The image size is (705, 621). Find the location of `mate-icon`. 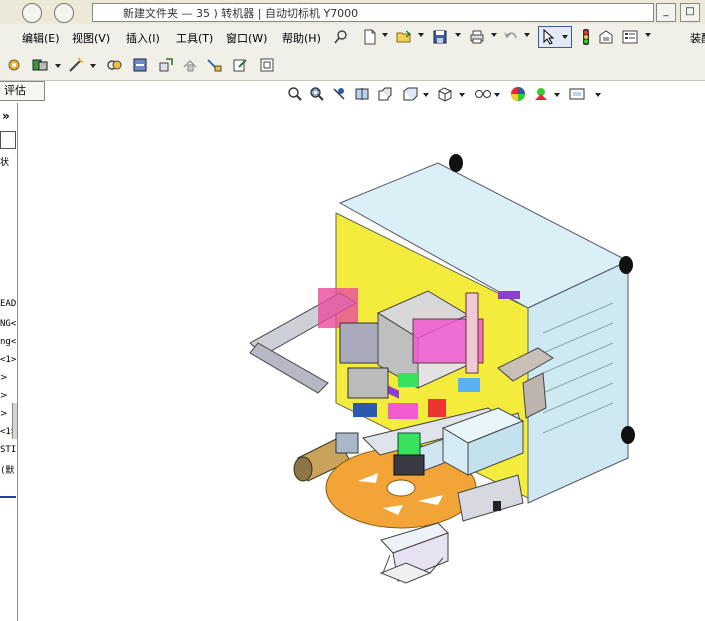

mate-icon is located at coordinates (40, 65).